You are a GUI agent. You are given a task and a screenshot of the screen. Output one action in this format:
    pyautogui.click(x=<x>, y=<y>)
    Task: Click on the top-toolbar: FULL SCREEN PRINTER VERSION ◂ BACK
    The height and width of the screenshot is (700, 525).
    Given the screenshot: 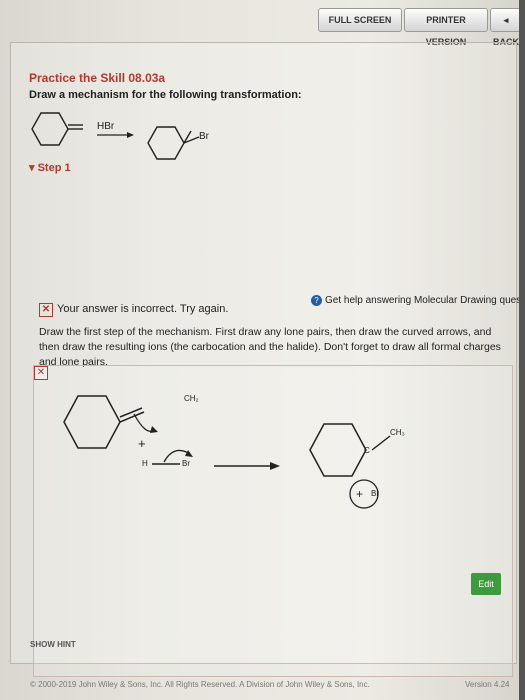 What is the action you would take?
    pyautogui.click(x=262, y=23)
    